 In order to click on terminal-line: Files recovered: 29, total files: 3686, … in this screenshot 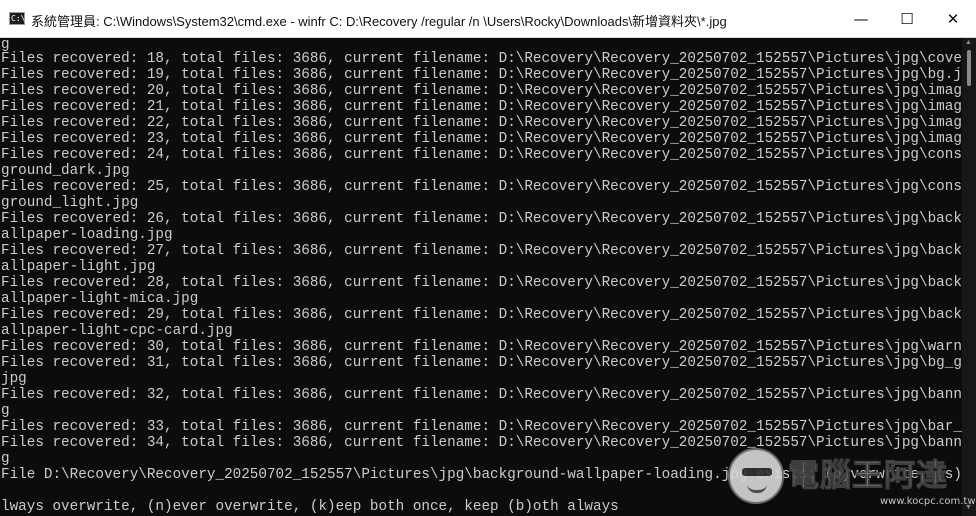, I will do `click(481, 315)`.